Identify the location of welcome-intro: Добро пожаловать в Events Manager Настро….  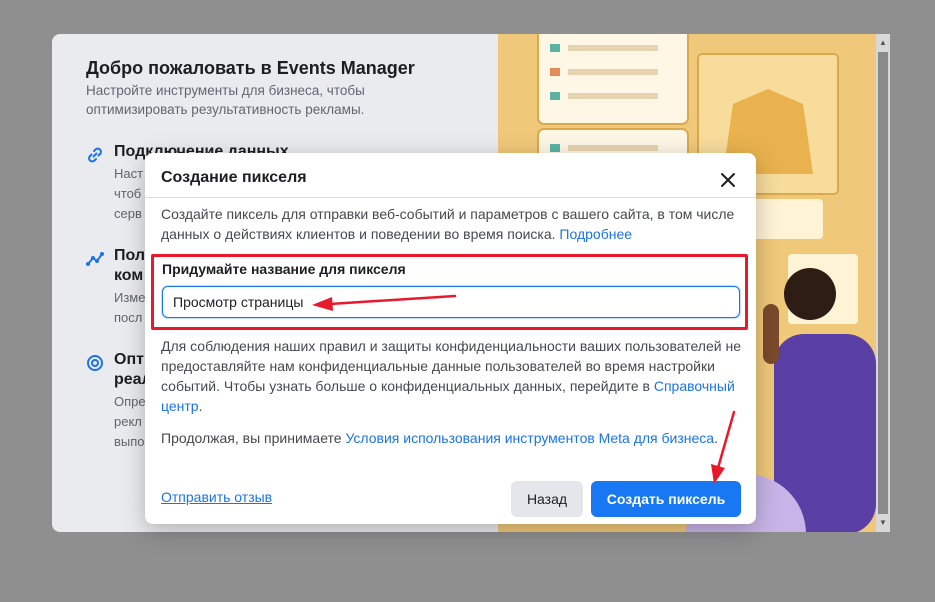
(286, 88).